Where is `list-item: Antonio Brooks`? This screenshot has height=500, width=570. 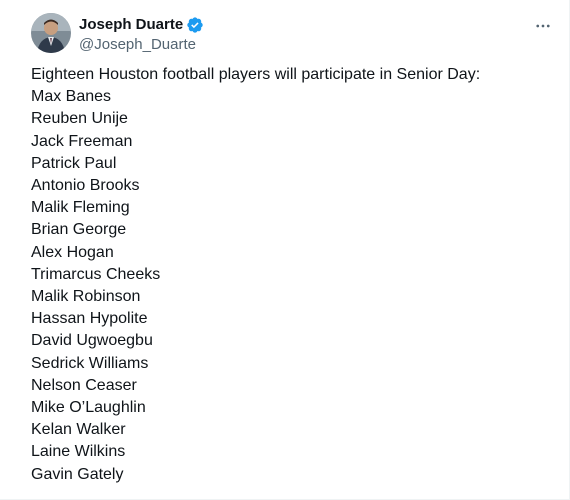 list-item: Antonio Brooks is located at coordinates (85, 186).